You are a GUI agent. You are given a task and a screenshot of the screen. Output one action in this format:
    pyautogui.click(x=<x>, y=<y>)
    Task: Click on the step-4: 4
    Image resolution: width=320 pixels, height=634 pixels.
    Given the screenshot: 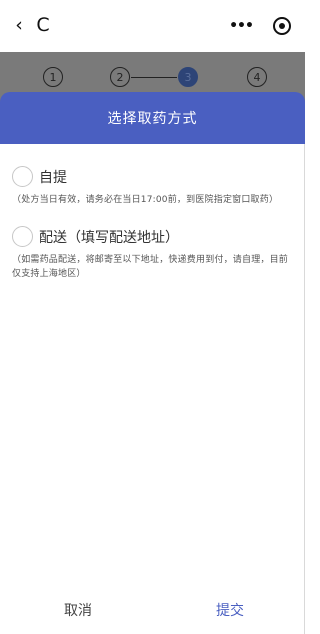 What is the action you would take?
    pyautogui.click(x=257, y=77)
    